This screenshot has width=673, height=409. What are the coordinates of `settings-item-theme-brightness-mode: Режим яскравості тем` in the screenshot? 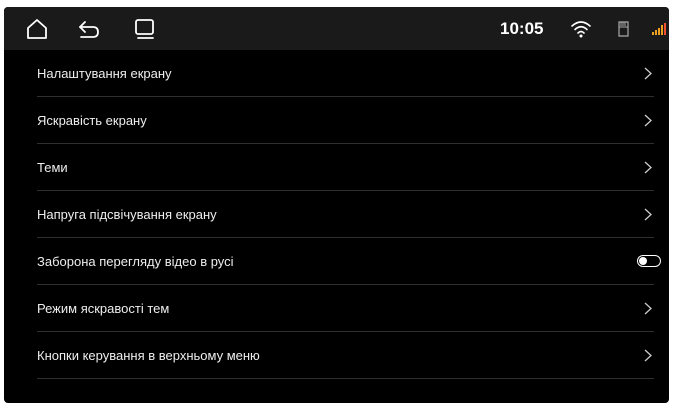 It's located at (336, 308).